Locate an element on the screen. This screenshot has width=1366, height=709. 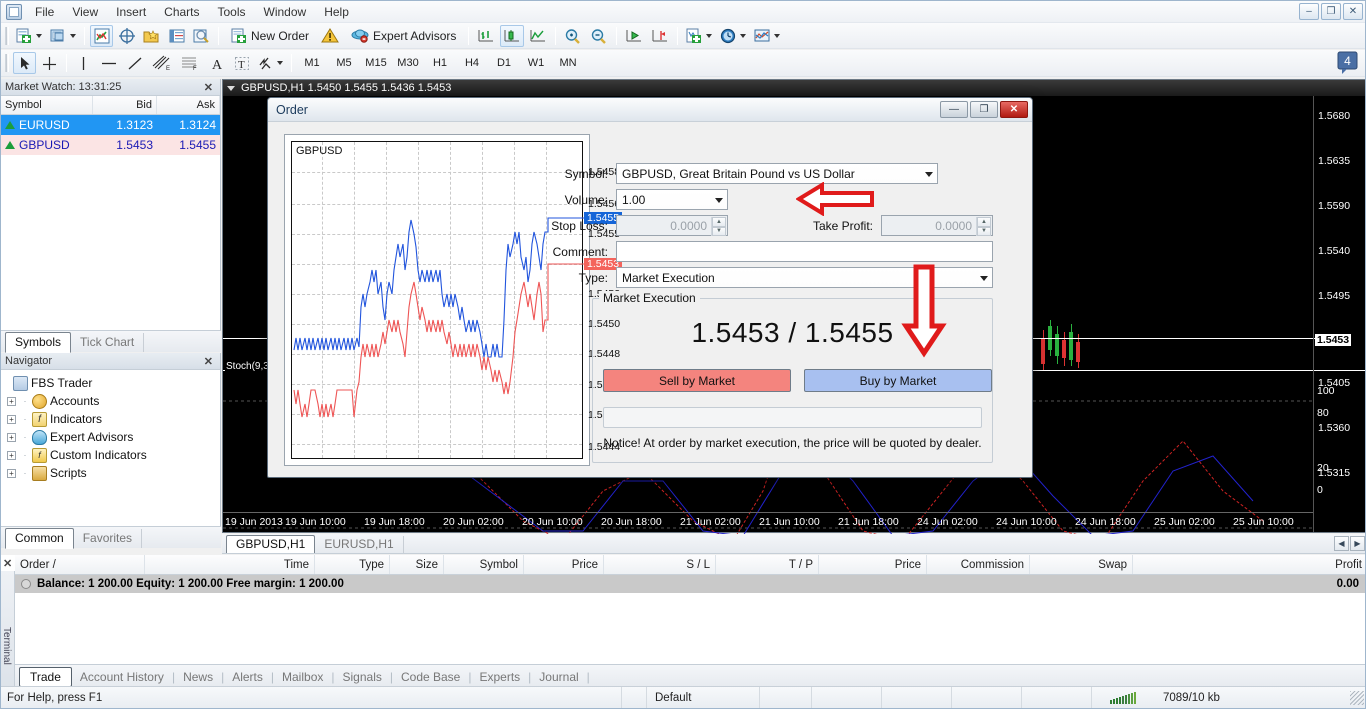
period-mn: MN is located at coordinates (568, 63).